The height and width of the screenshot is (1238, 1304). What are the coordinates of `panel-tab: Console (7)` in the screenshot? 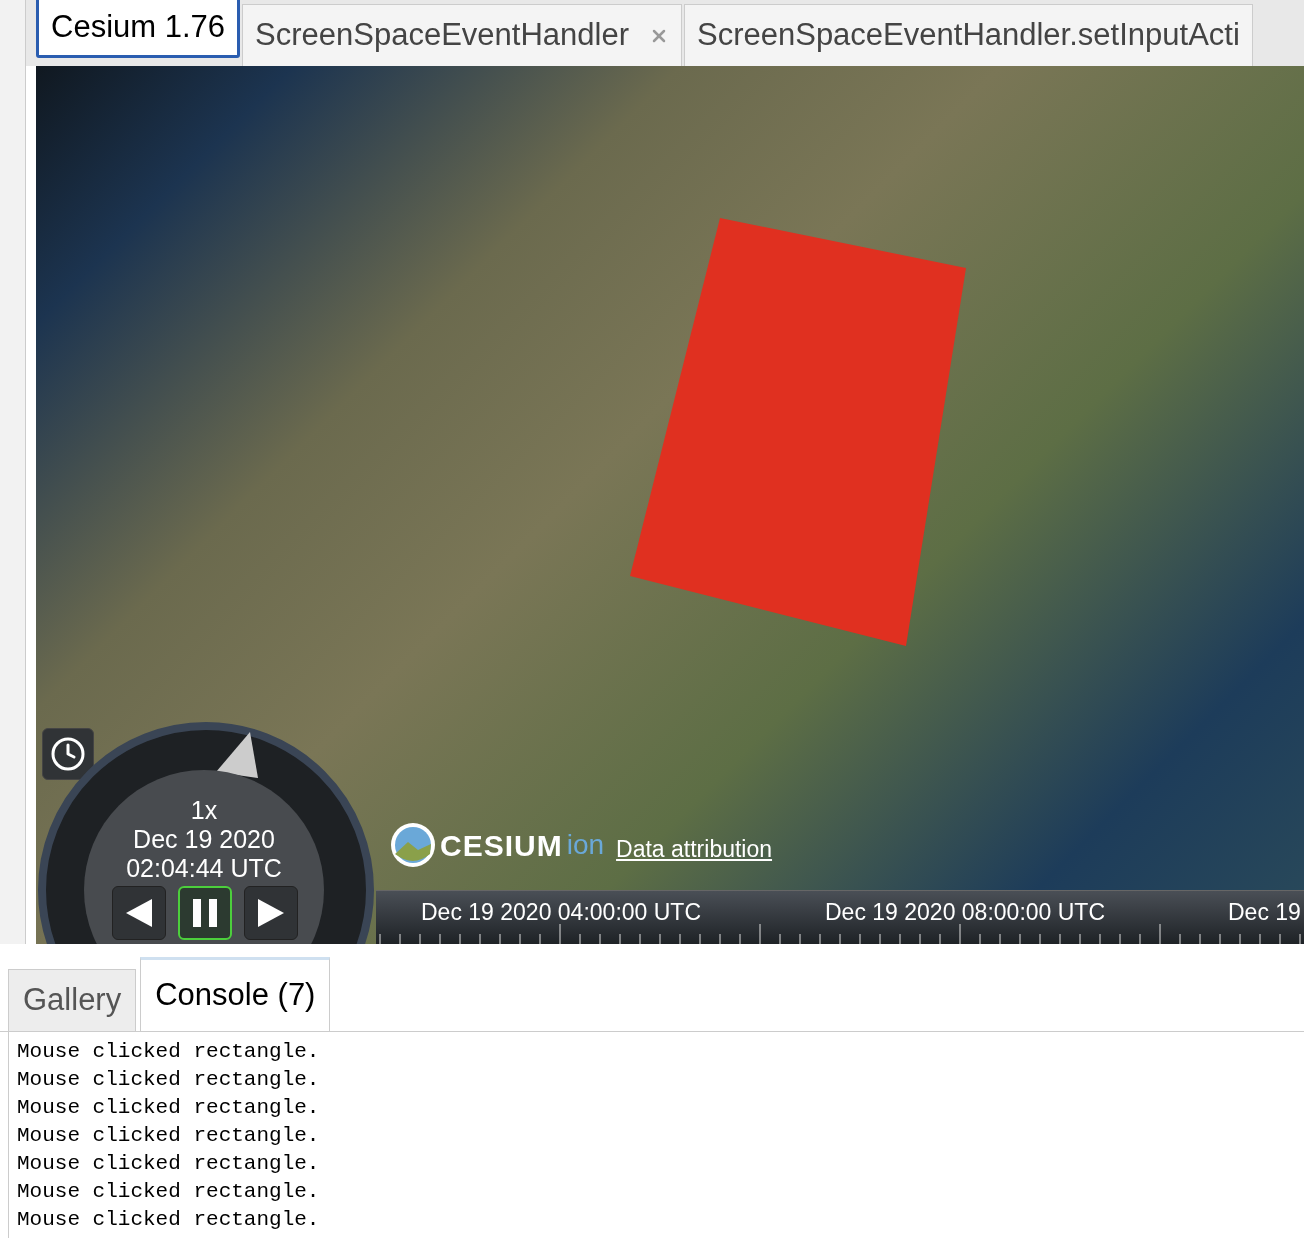 It's located at (235, 994).